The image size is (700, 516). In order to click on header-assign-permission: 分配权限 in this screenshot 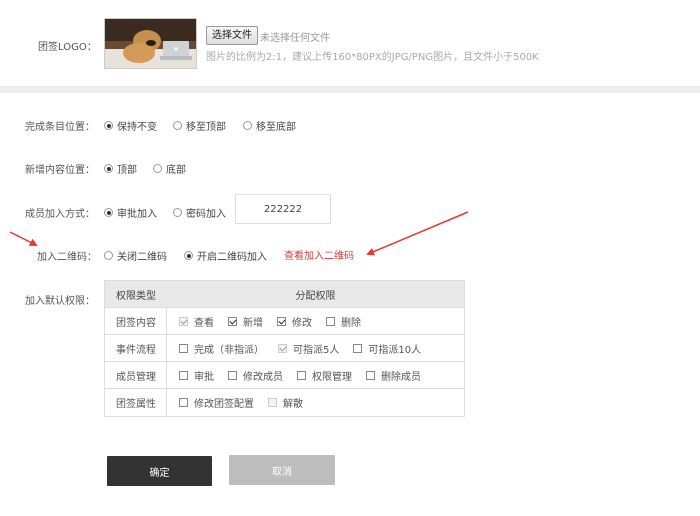, I will do `click(315, 296)`.